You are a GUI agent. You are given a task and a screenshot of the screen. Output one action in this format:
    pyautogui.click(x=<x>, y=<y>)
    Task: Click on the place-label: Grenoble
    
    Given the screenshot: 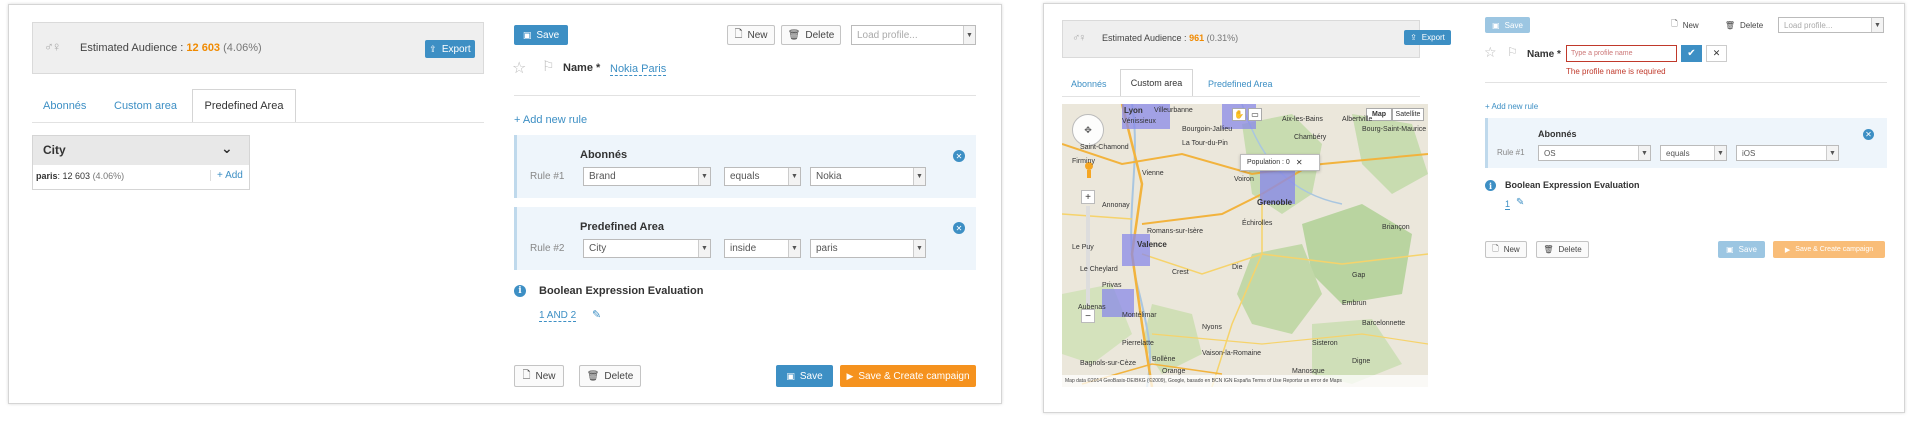 What is the action you would take?
    pyautogui.click(x=1275, y=202)
    